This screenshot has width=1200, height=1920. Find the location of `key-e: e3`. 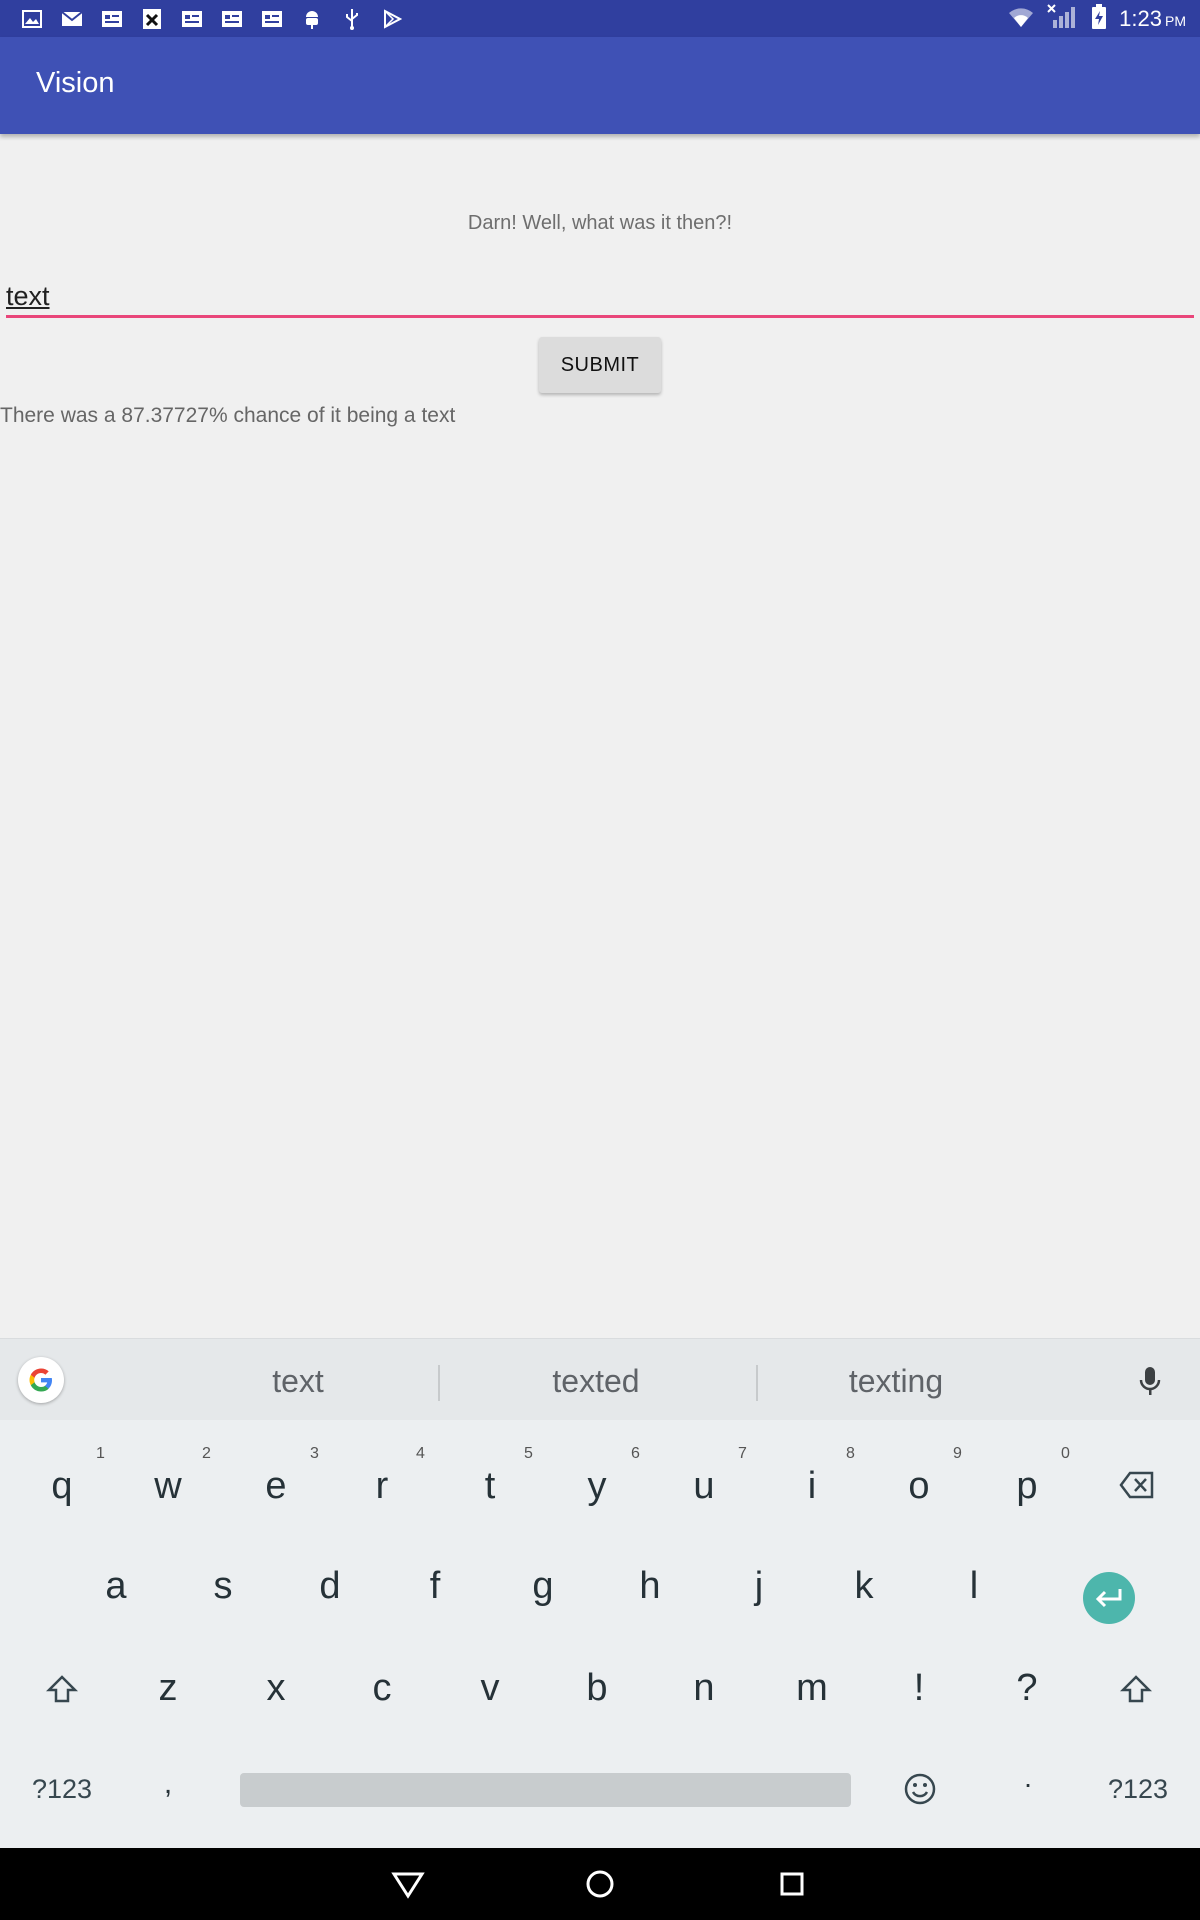

key-e: e3 is located at coordinates (286, 1476).